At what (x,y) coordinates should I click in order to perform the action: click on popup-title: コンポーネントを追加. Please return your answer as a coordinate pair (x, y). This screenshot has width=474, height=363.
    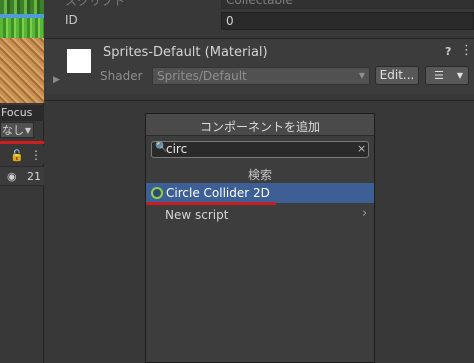
    Looking at the image, I should click on (259, 127).